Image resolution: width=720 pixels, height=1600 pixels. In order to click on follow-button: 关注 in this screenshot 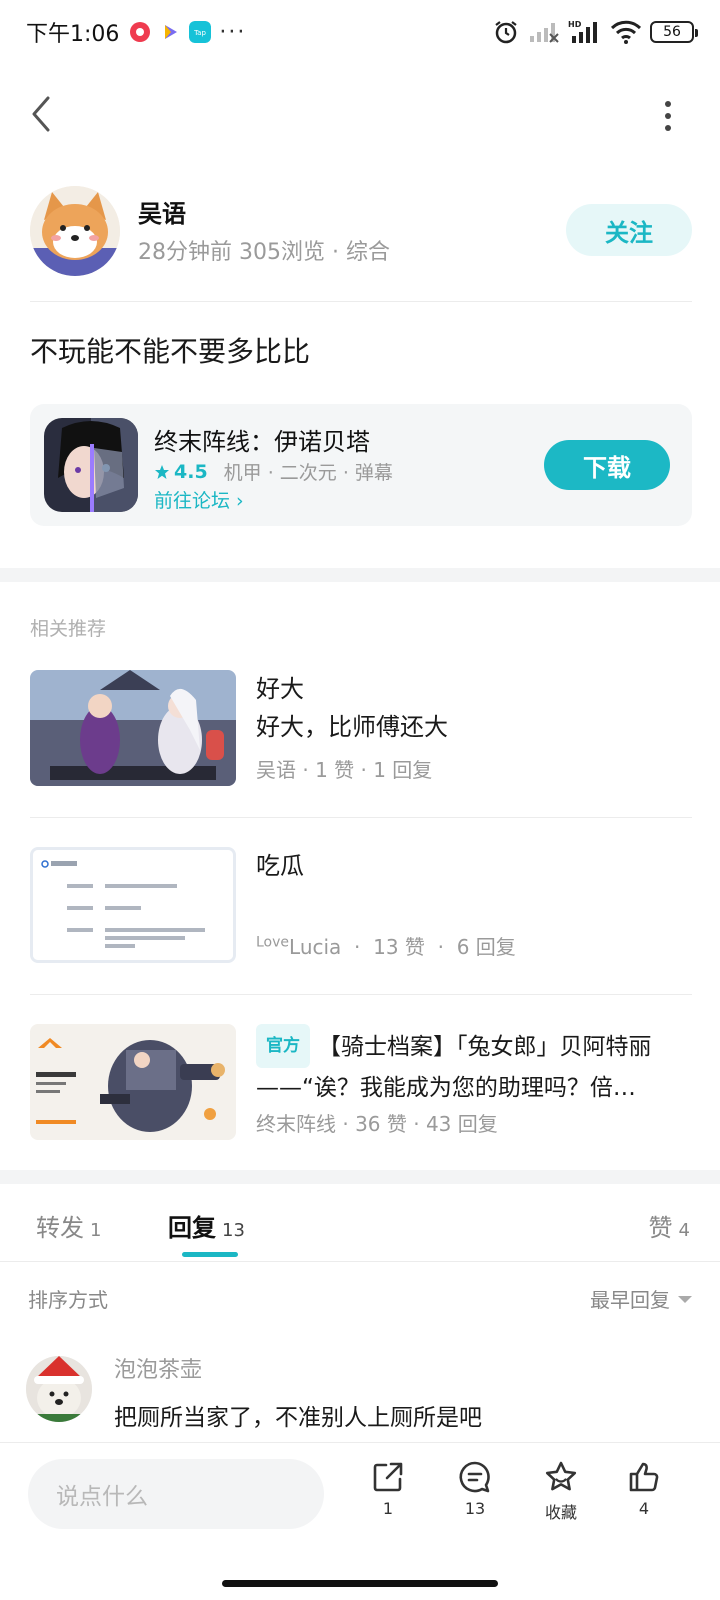, I will do `click(629, 230)`.